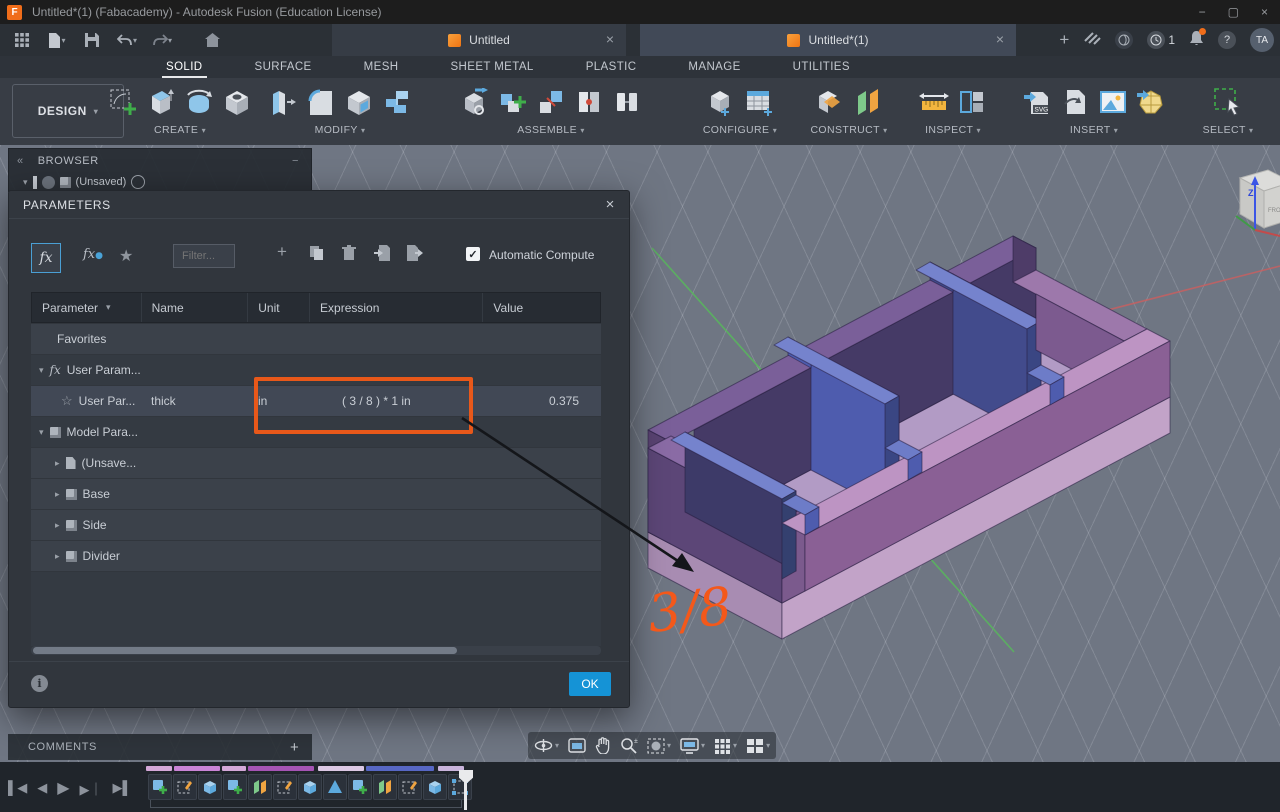 Image resolution: width=1280 pixels, height=812 pixels. Describe the element at coordinates (316, 650) in the screenshot. I see `horizontal-scrollbar` at that location.